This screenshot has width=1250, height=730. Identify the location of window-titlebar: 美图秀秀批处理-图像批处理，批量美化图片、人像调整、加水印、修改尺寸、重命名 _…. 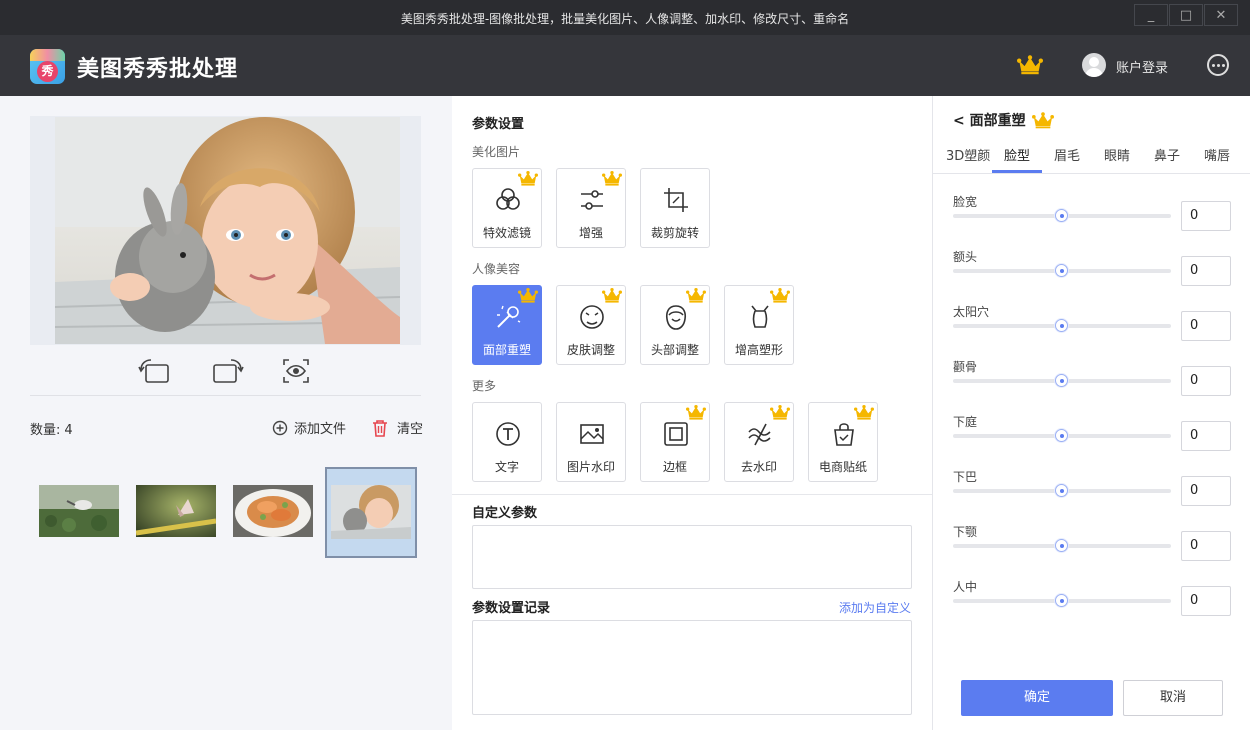
(625, 17).